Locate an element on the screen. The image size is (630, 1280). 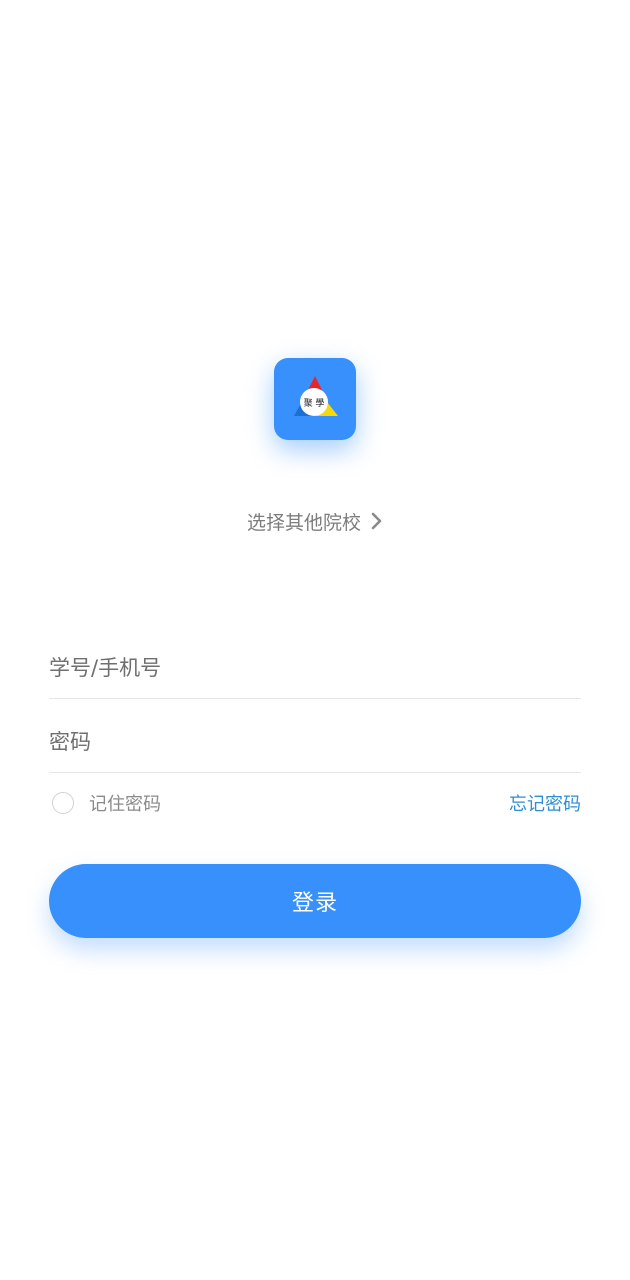
remember-password-toggle: 记住密码 is located at coordinates (106, 803).